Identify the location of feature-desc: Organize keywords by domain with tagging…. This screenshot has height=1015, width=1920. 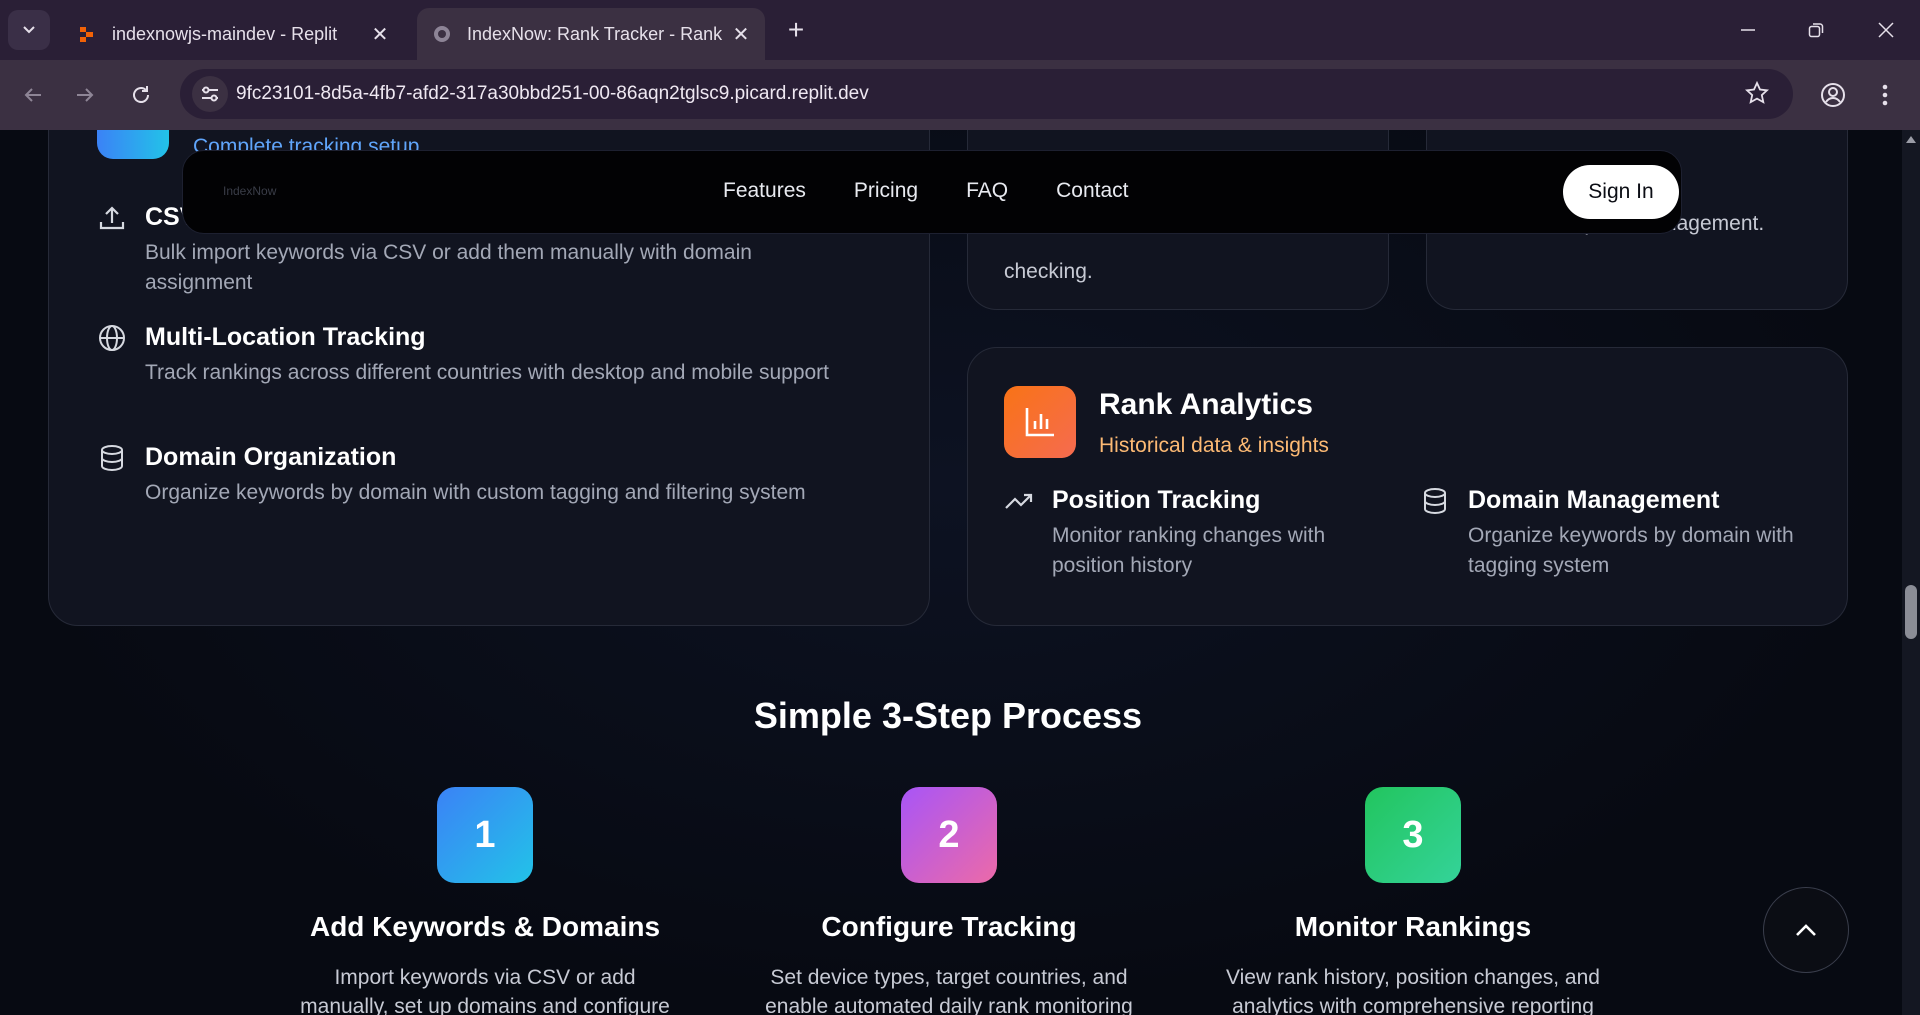
(1631, 550).